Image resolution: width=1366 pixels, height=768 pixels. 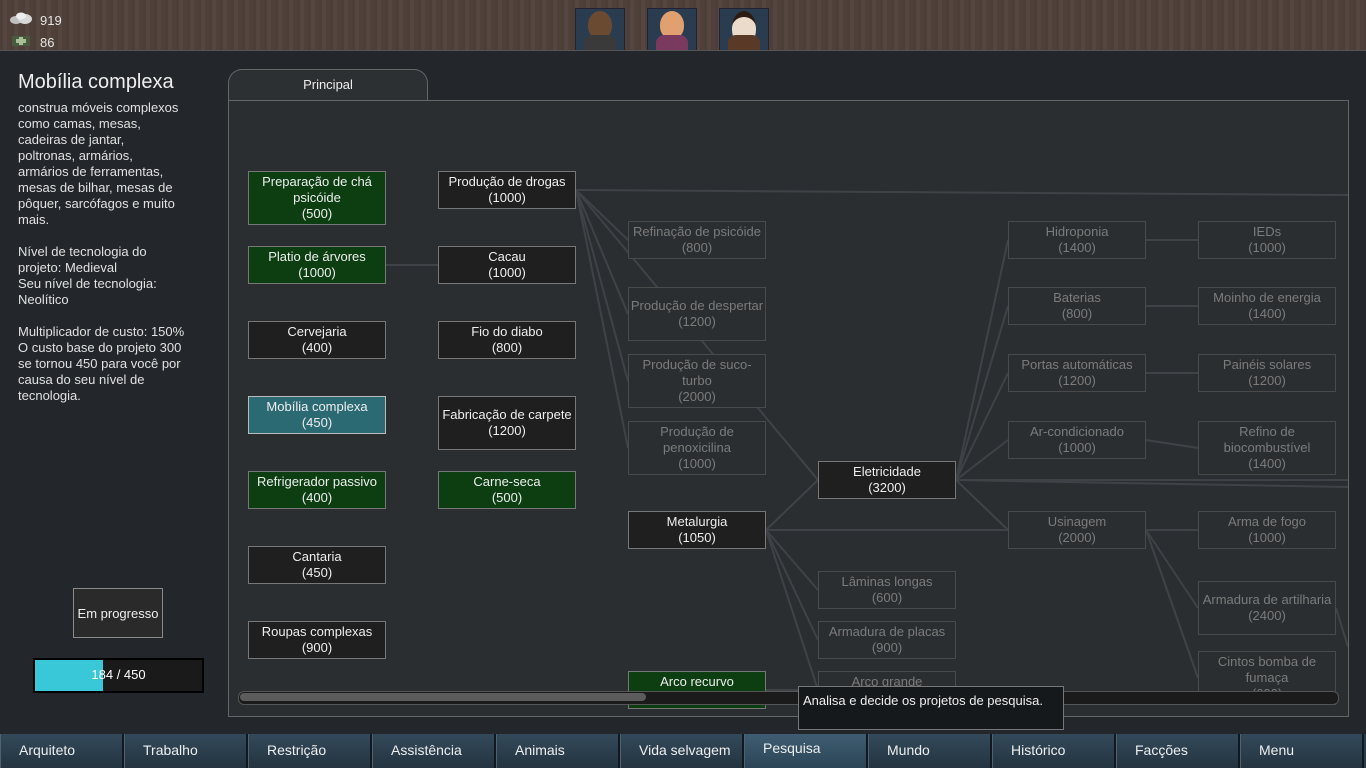 What do you see at coordinates (887, 487) in the screenshot?
I see `research-node-cost: (3200)` at bounding box center [887, 487].